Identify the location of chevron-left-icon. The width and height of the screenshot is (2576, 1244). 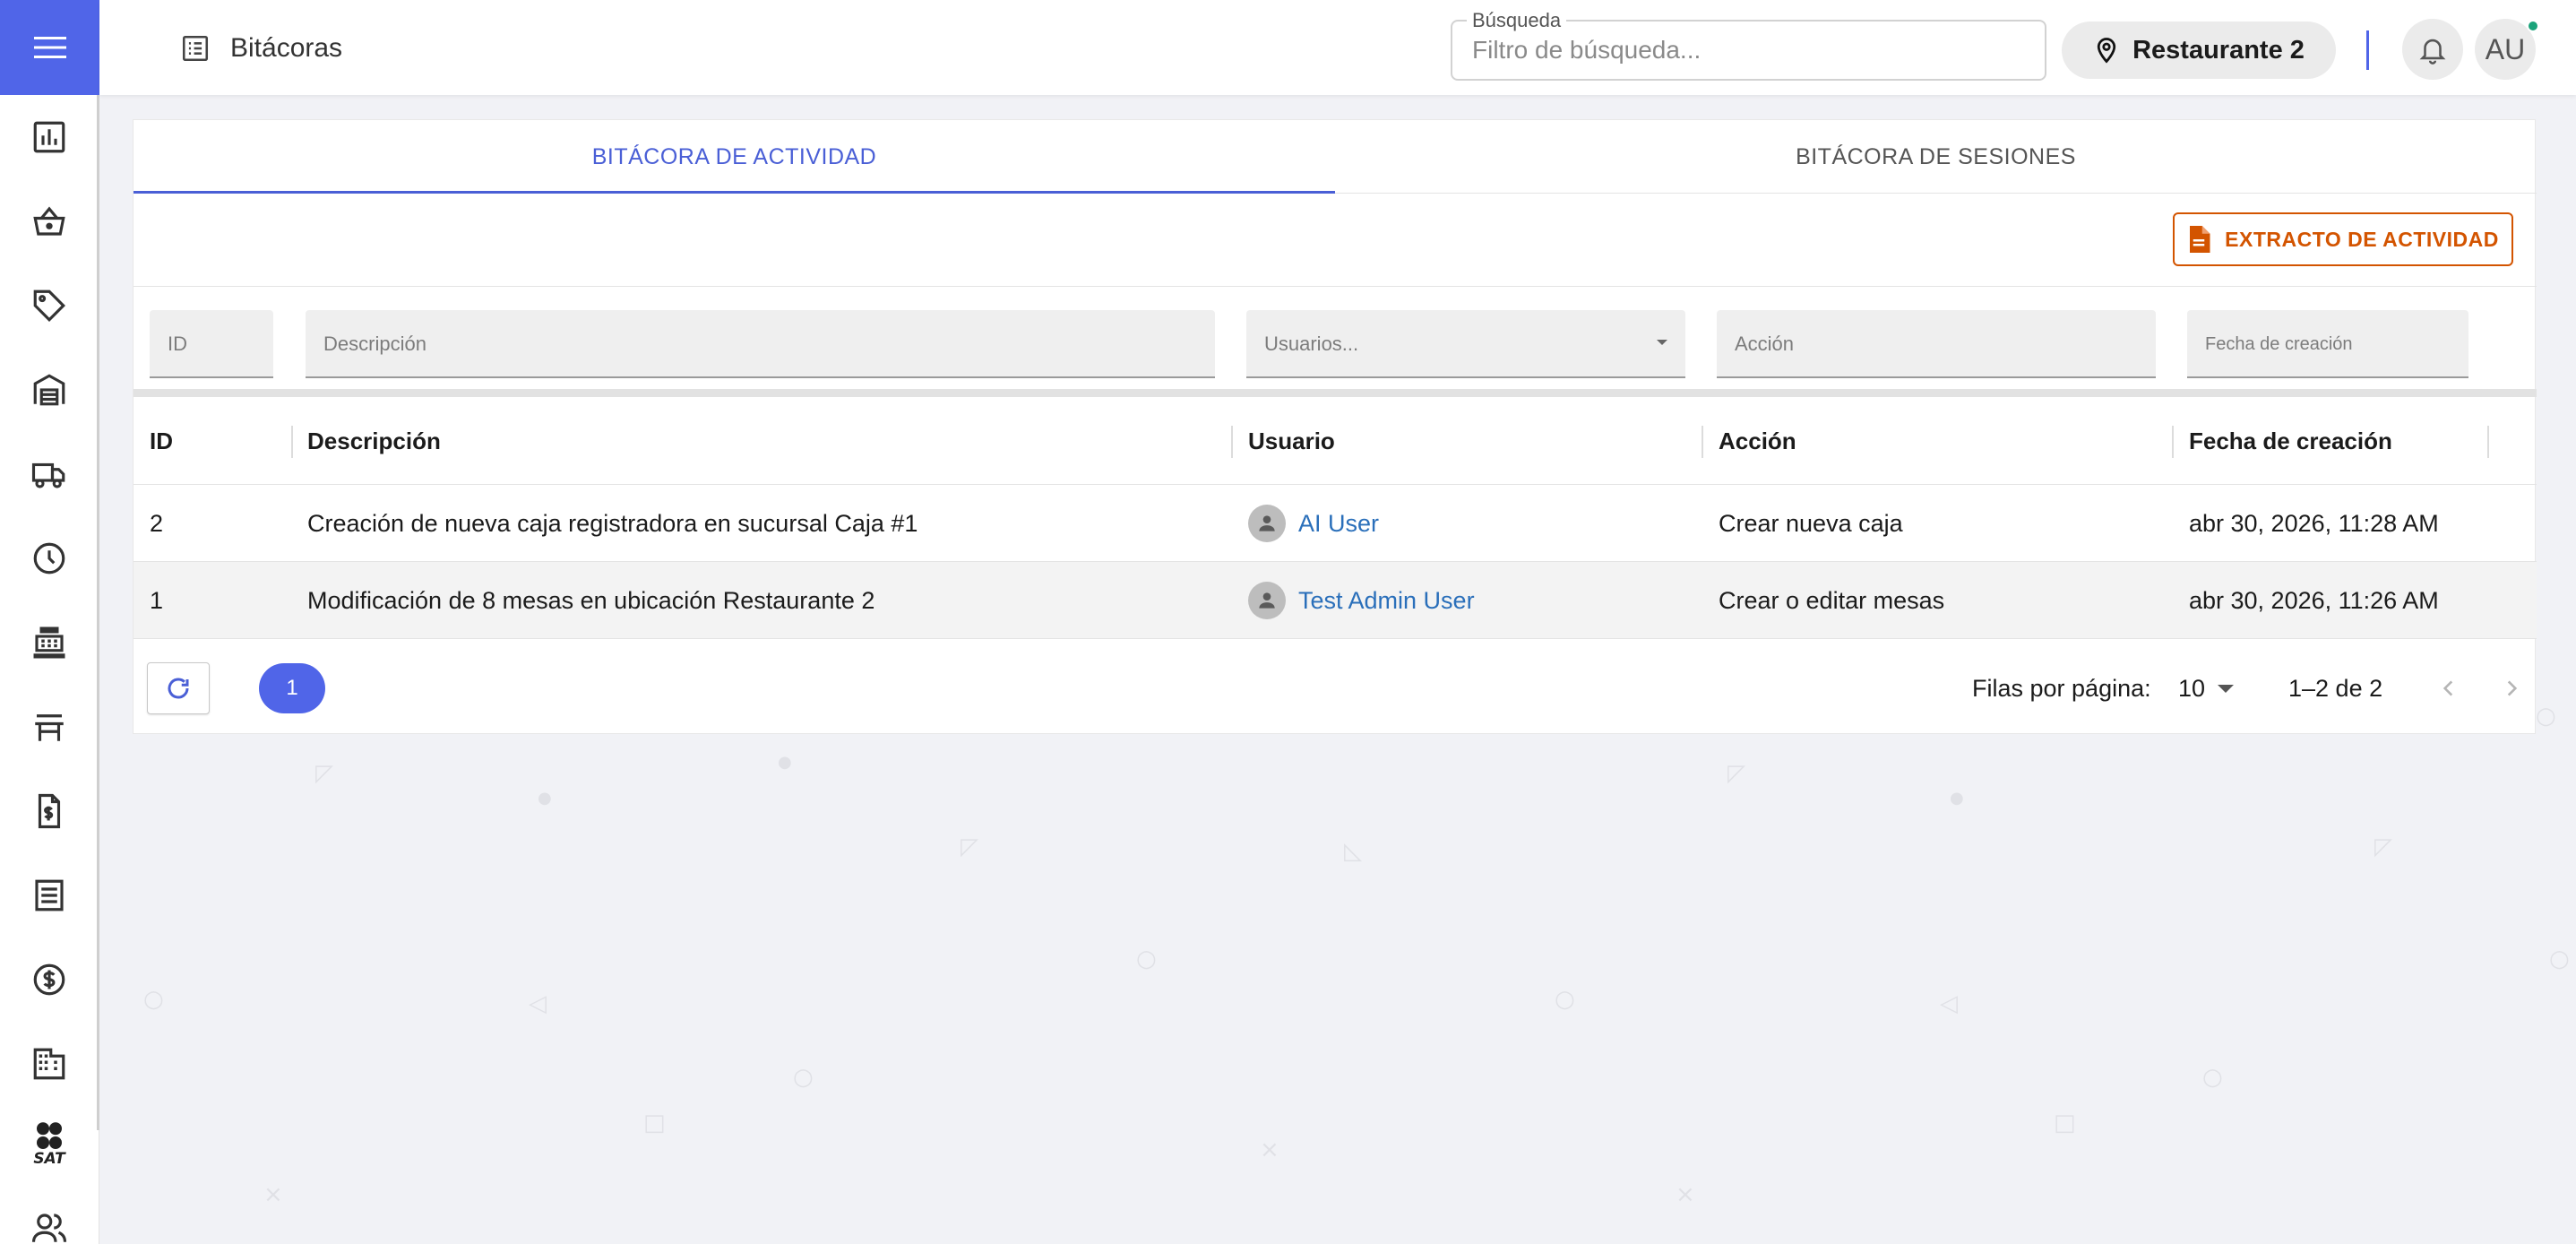
(2447, 688).